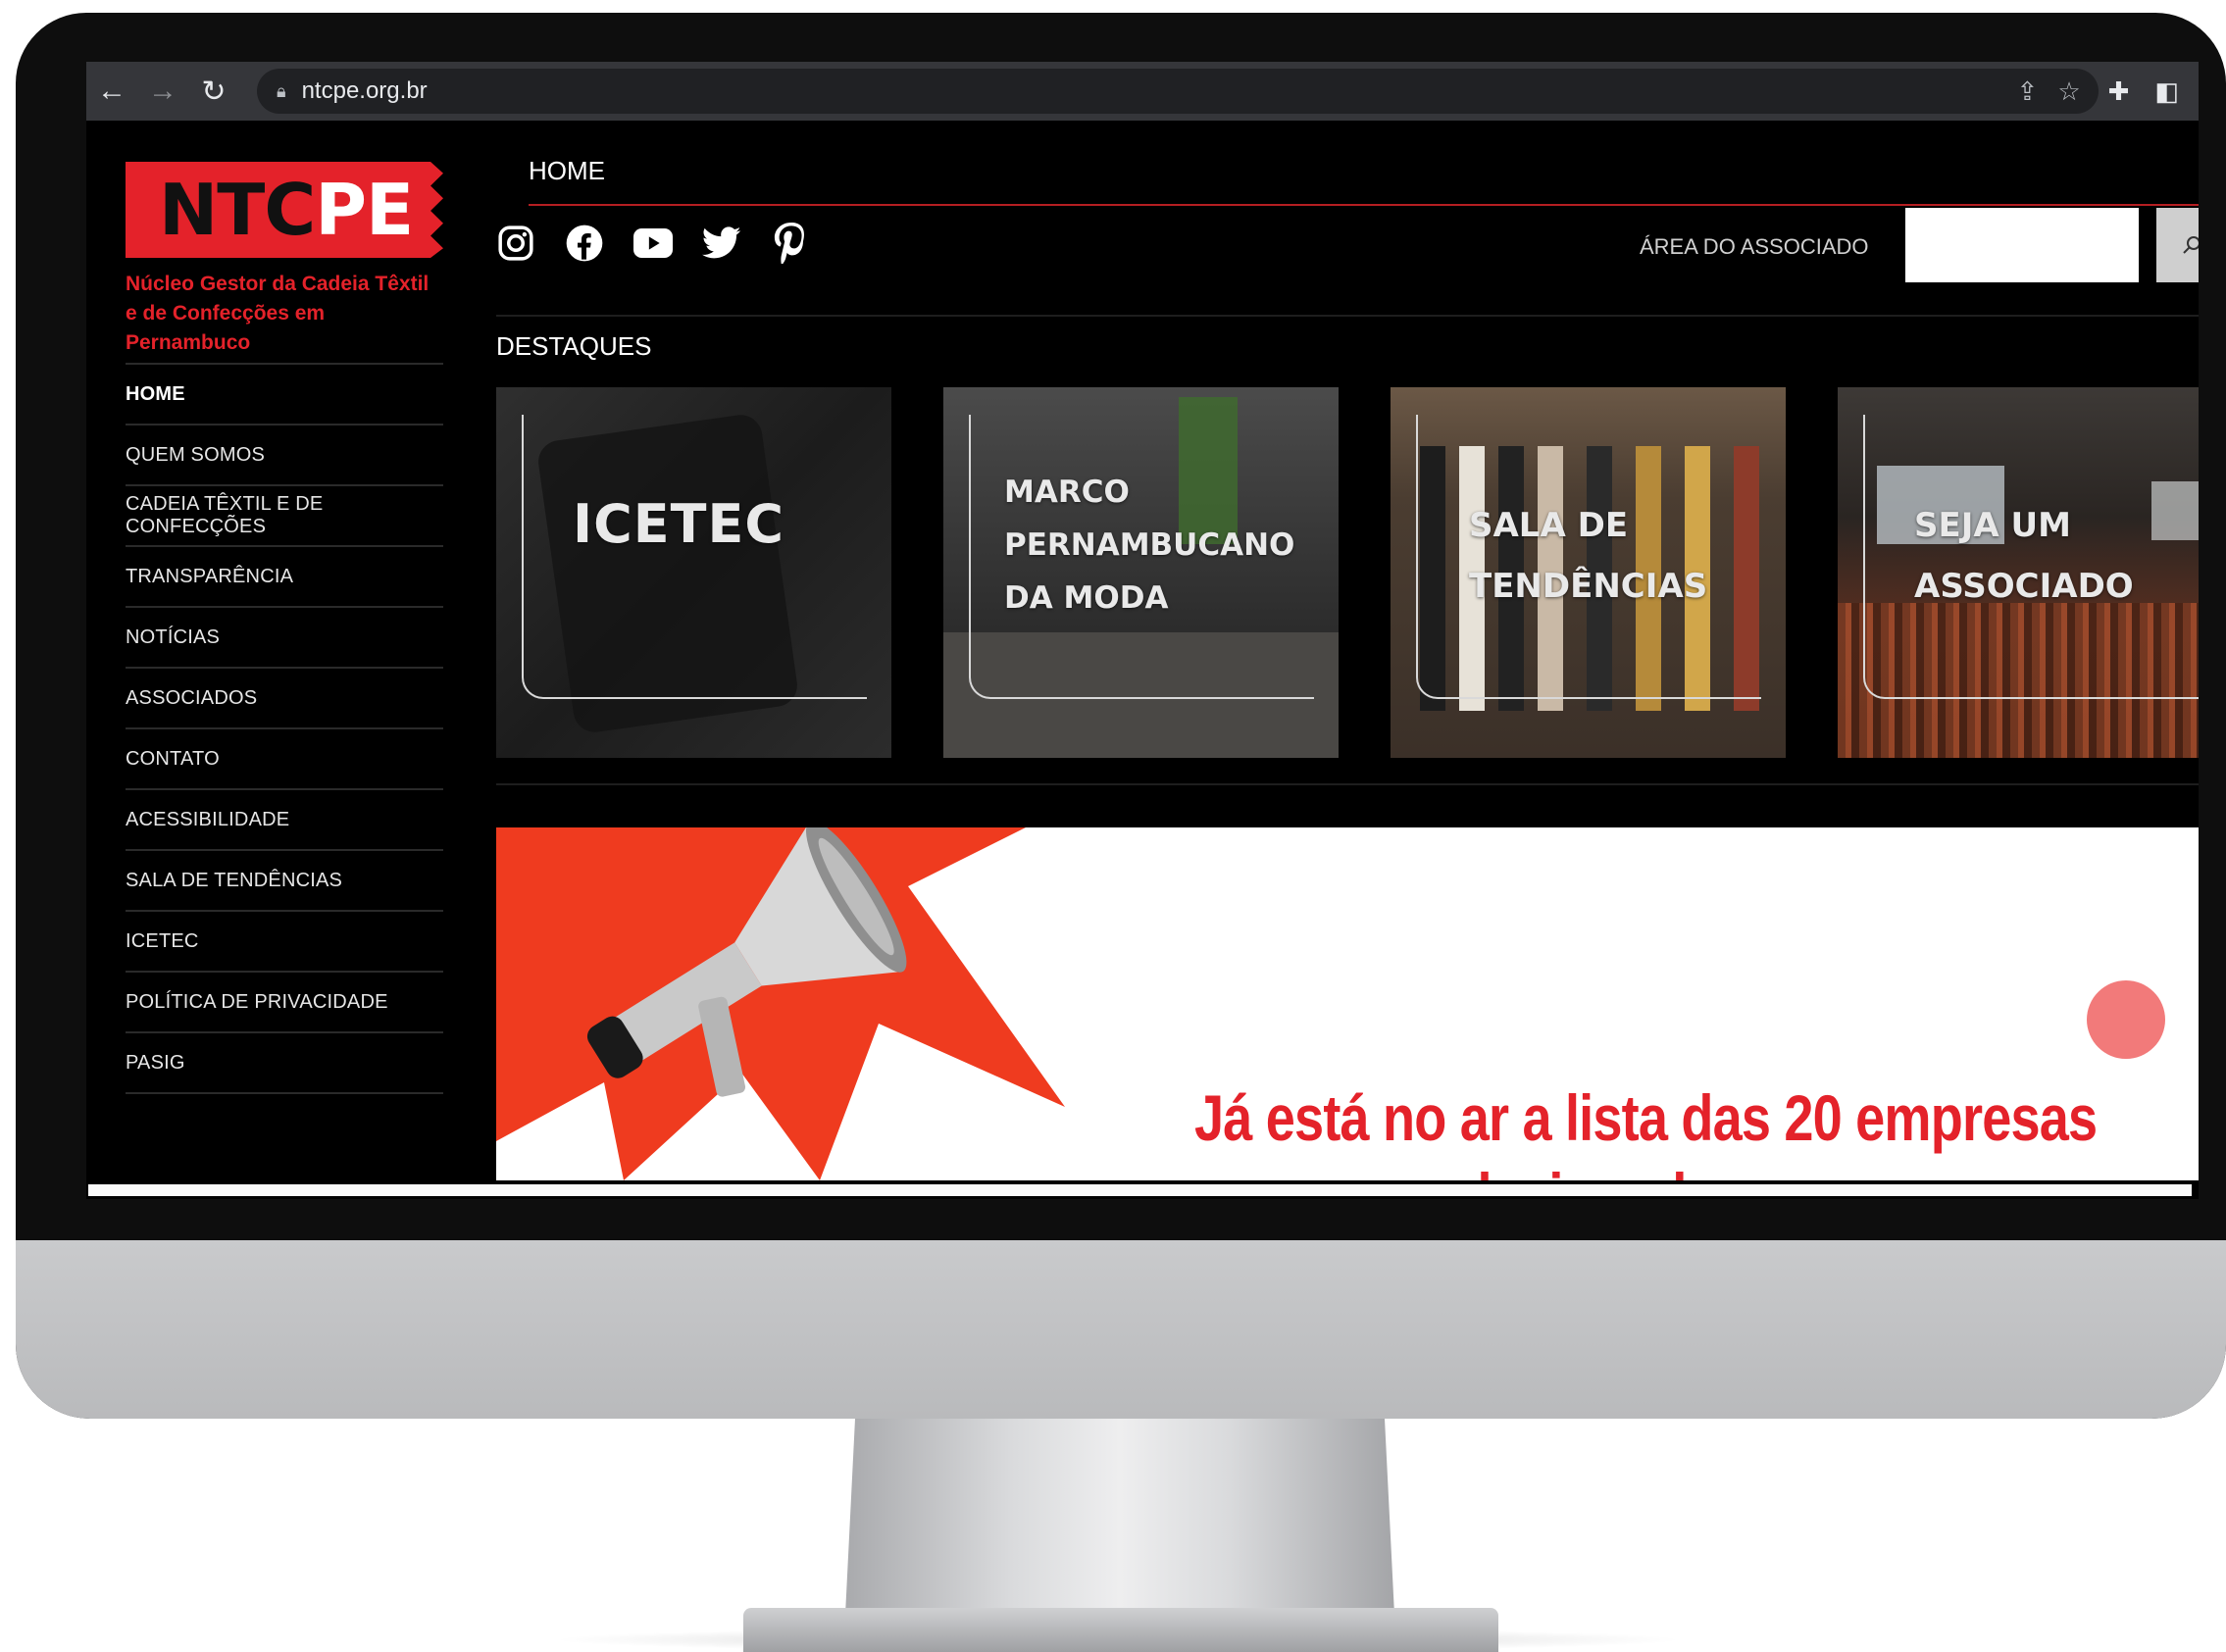  I want to click on search-input, so click(2022, 245).